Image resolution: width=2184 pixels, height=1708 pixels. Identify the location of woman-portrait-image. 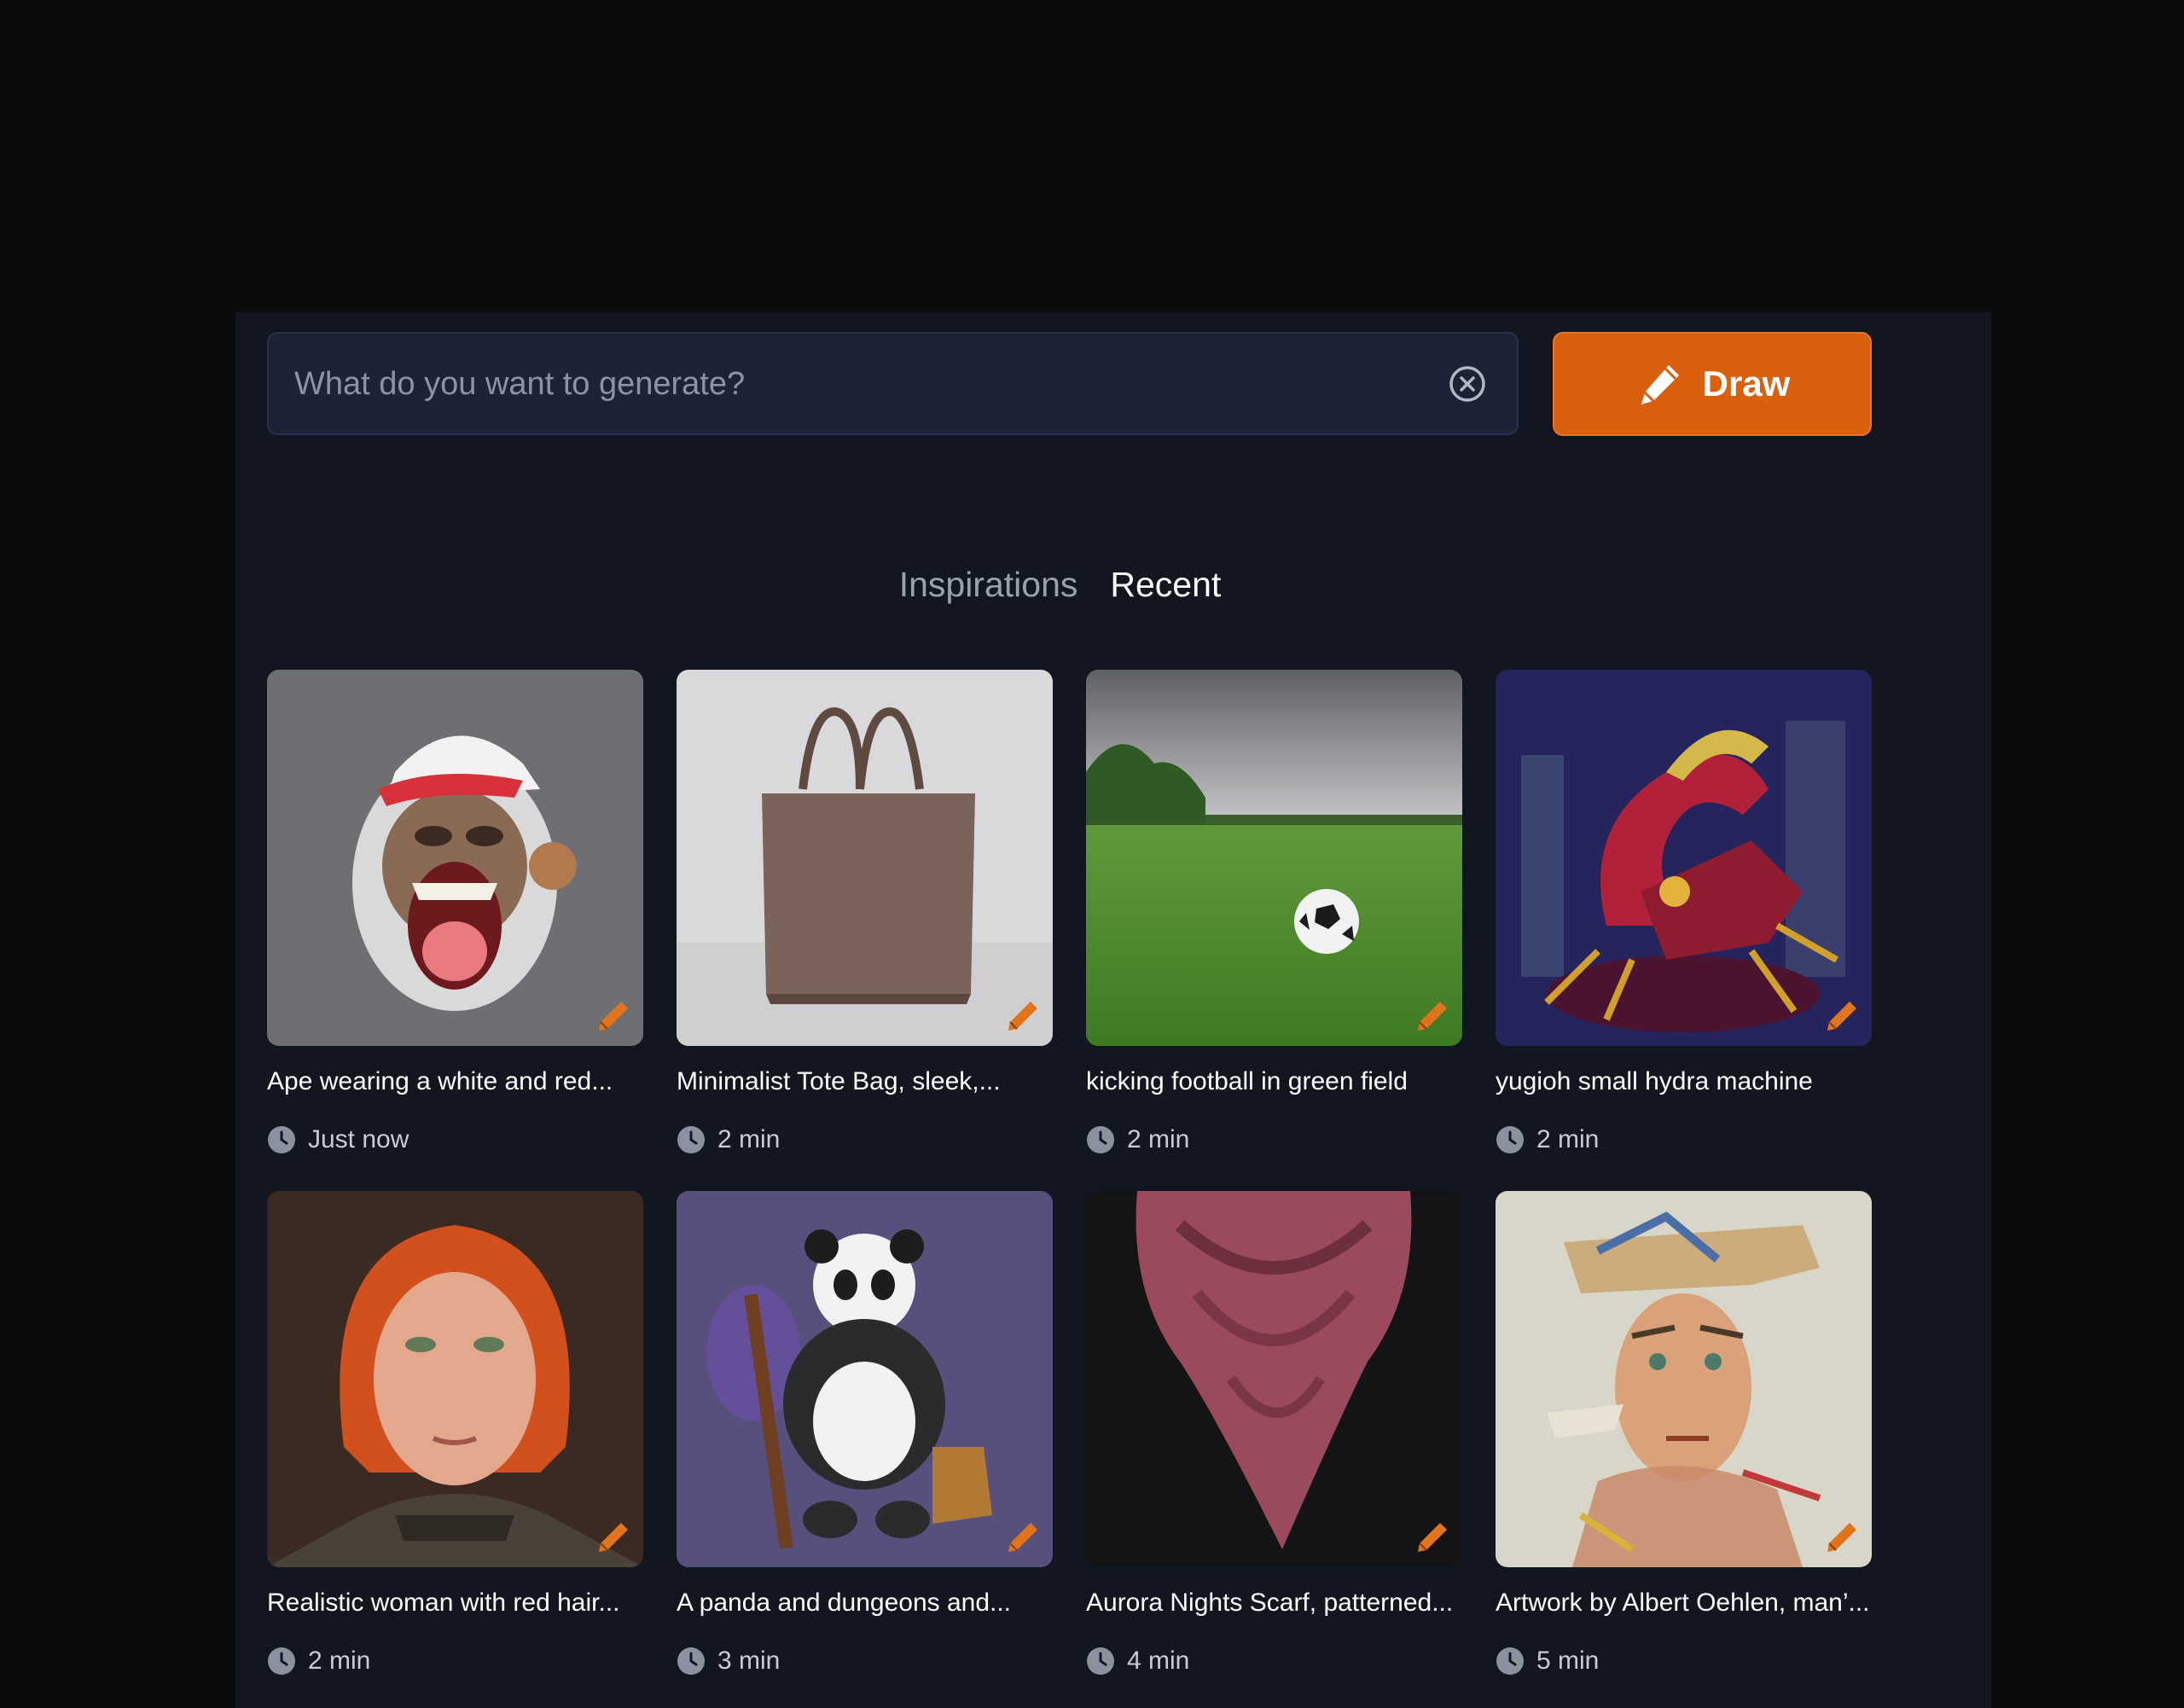
(455, 1379).